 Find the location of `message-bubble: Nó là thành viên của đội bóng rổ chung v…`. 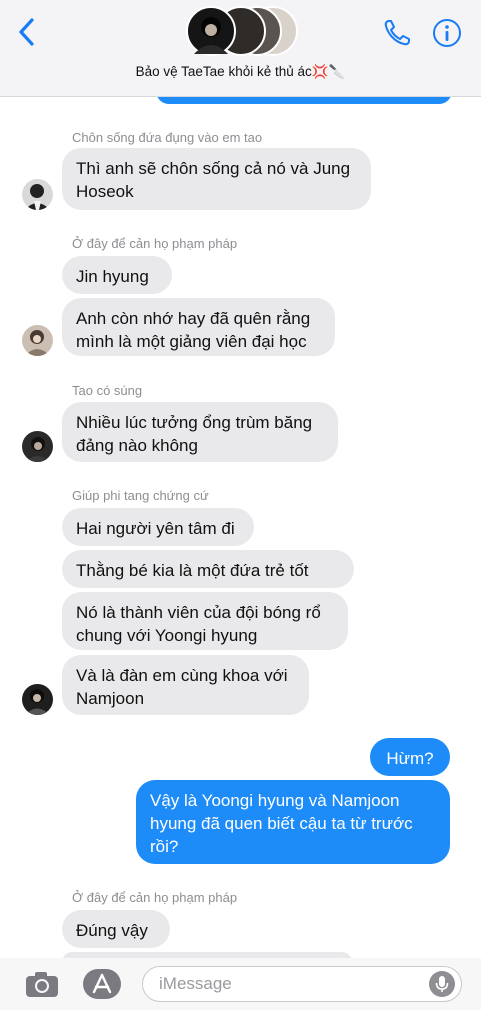

message-bubble: Nó là thành viên của đội bóng rổ chung v… is located at coordinates (205, 621).